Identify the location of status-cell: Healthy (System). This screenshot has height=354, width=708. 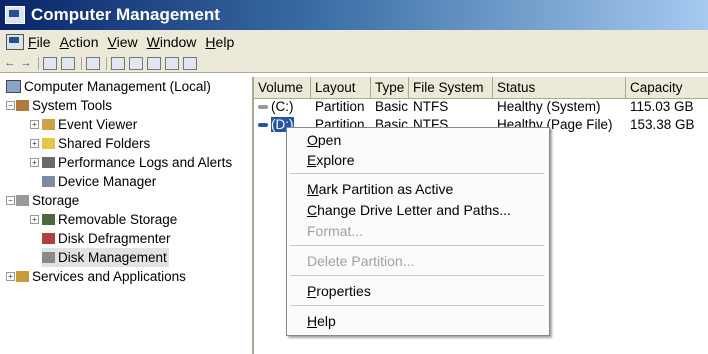
(549, 106).